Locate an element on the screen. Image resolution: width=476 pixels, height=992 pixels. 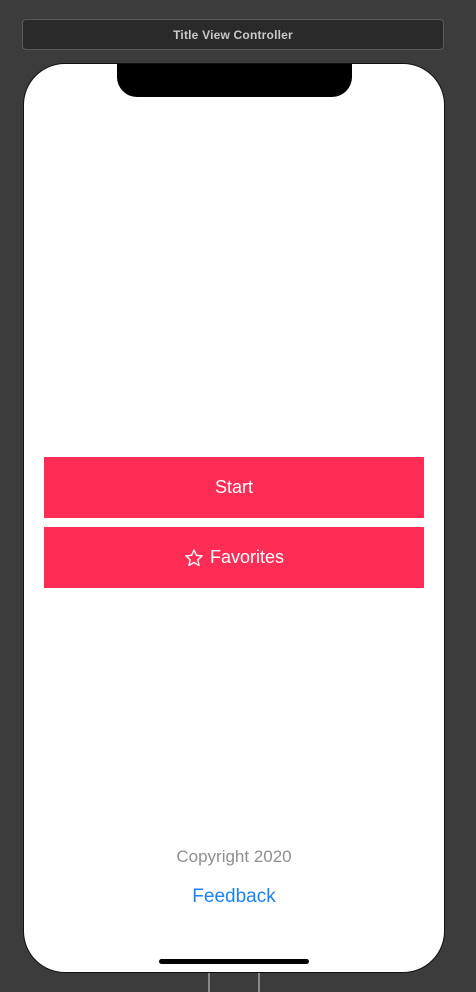
view-controller-header: Title View Controller is located at coordinates (233, 34).